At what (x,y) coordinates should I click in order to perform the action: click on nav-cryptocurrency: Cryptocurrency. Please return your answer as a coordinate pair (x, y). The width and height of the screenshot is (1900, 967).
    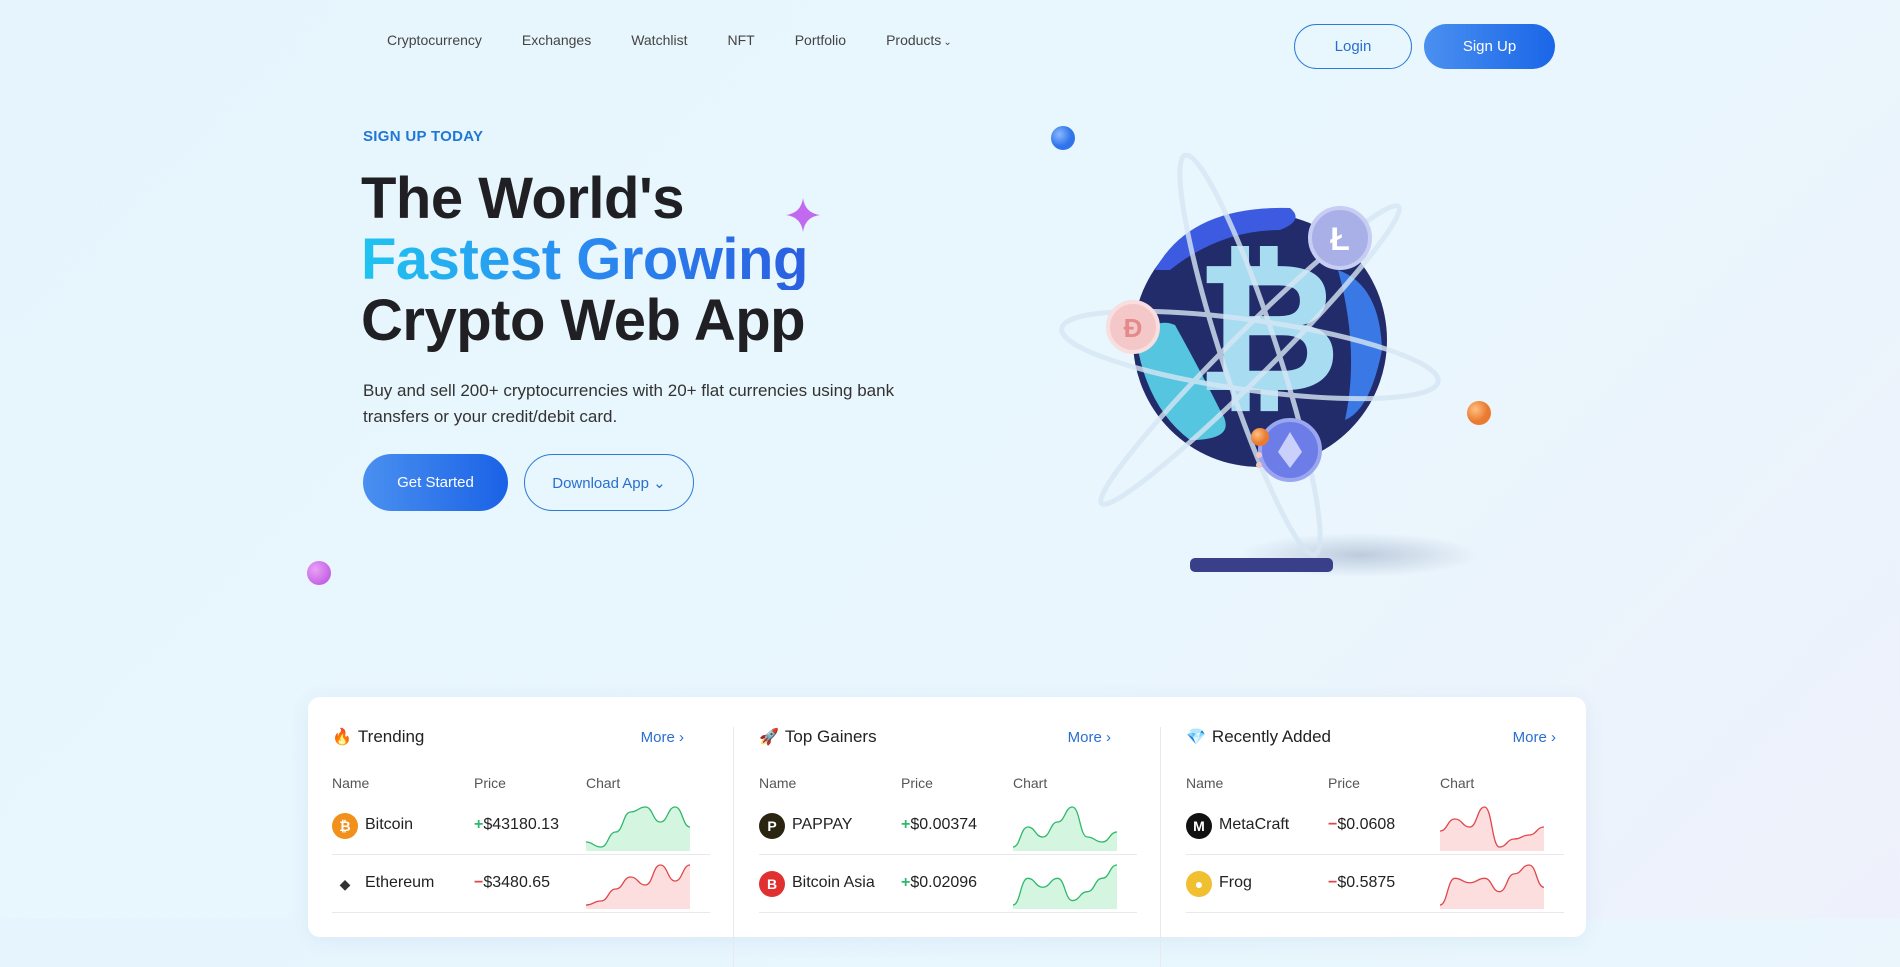
    Looking at the image, I should click on (434, 40).